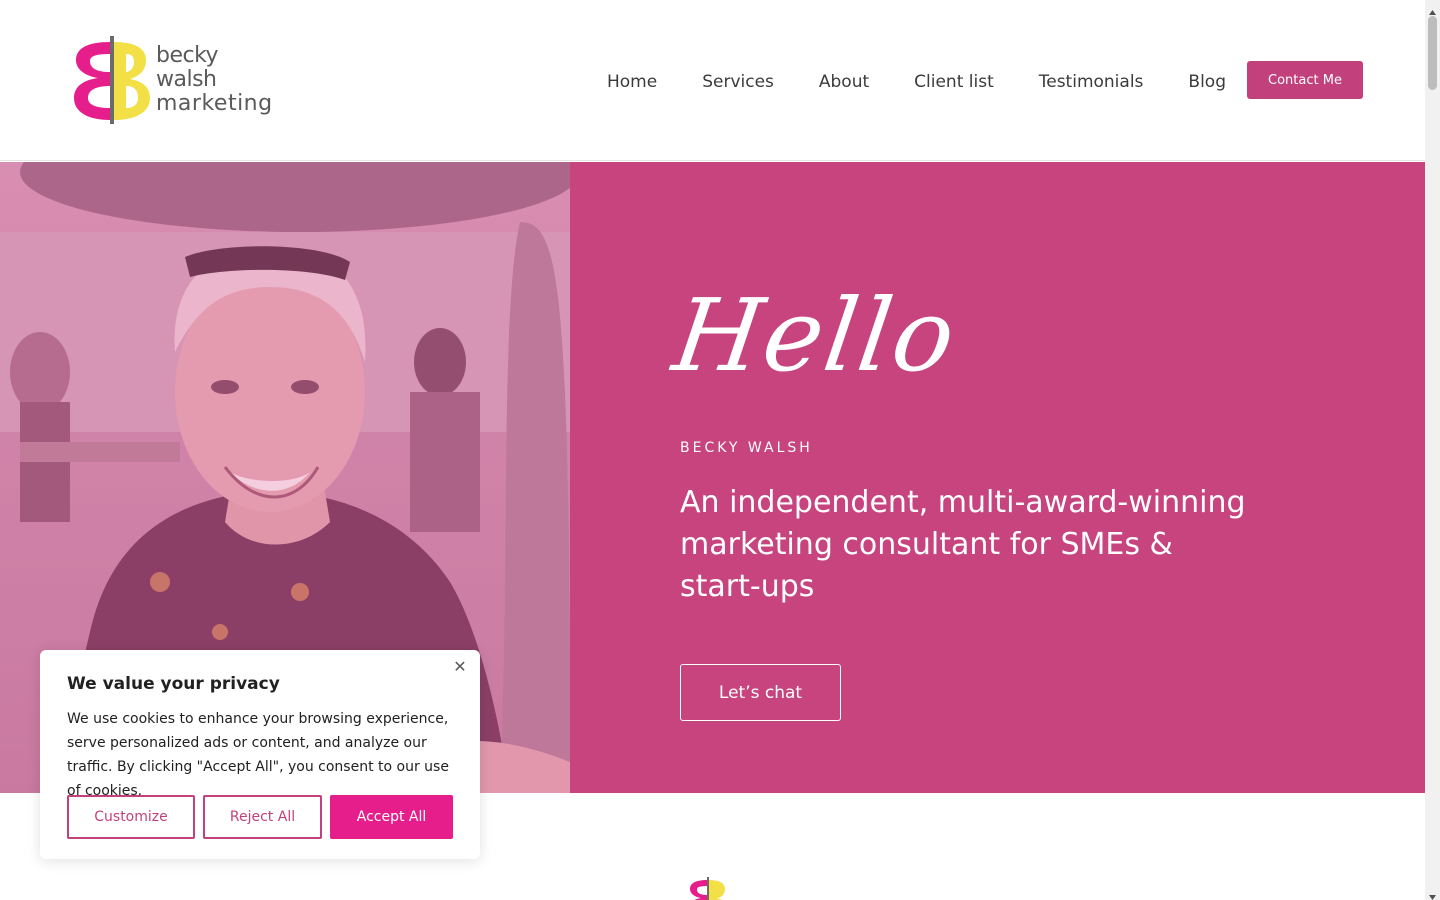 Image resolution: width=1440 pixels, height=900 pixels. I want to click on site-logo: becky walsh marketing, so click(177, 80).